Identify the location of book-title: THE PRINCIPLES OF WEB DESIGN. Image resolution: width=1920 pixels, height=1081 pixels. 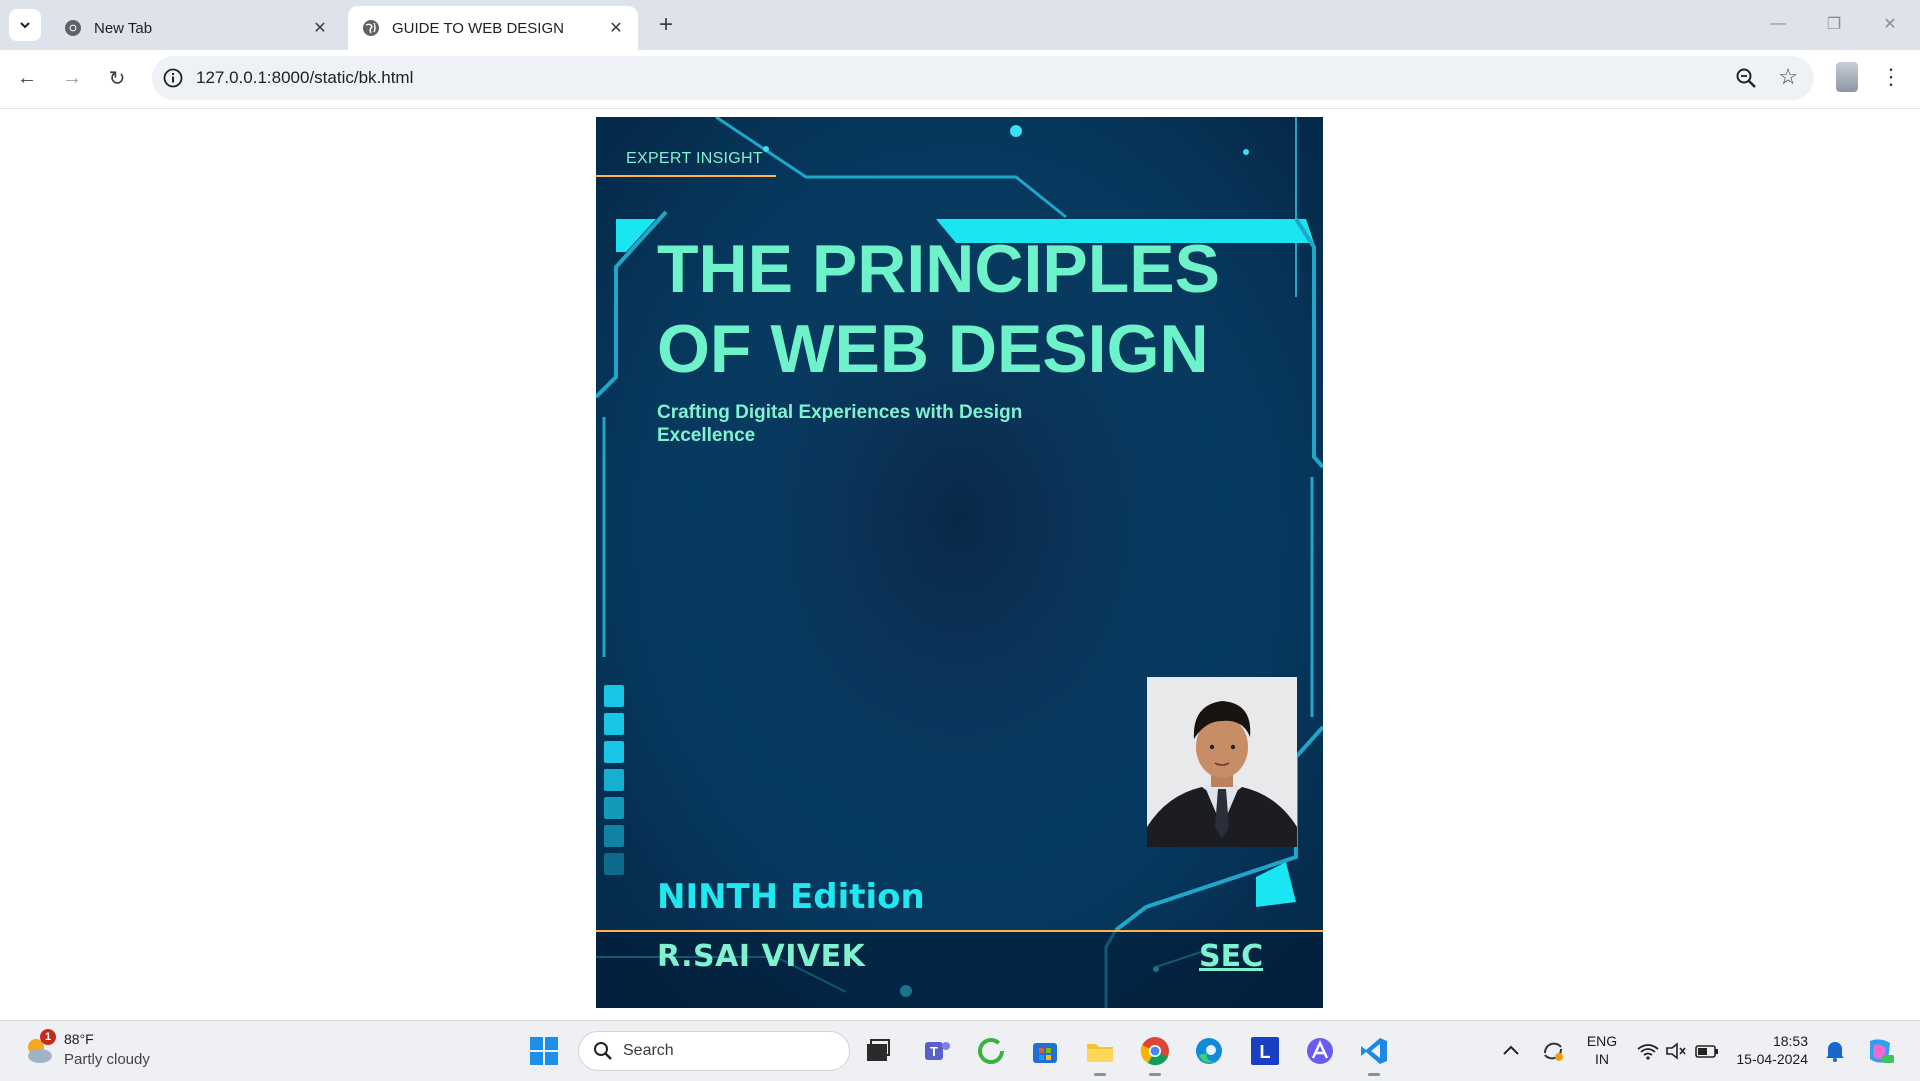
(977, 309).